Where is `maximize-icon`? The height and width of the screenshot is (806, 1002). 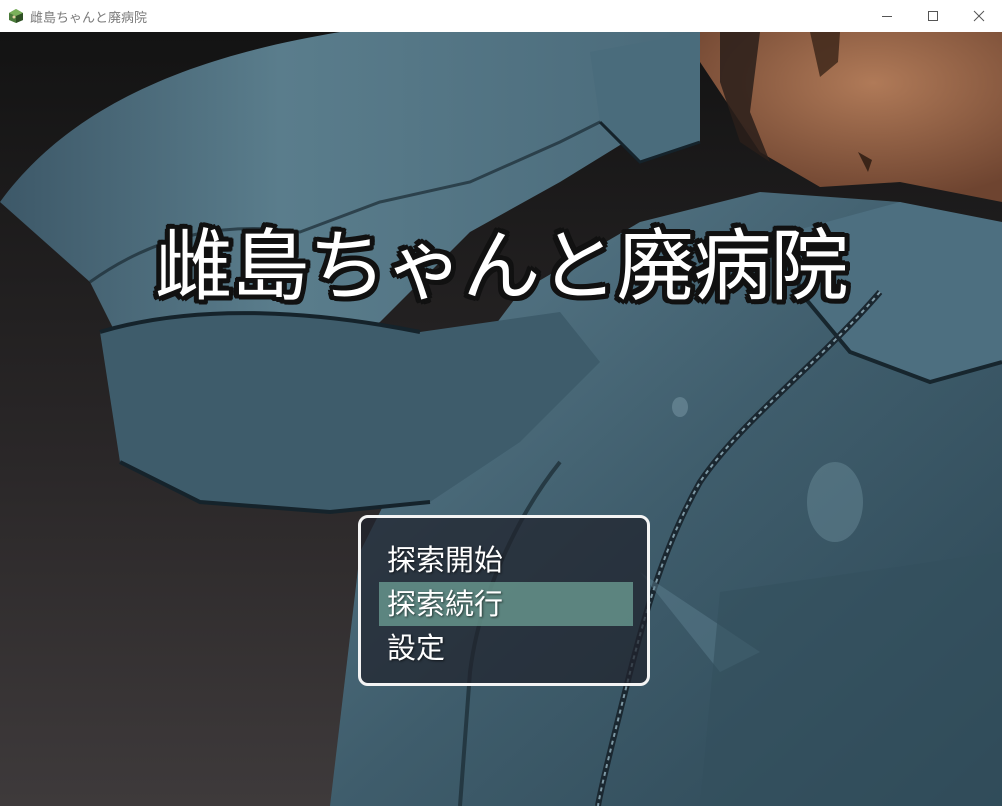
maximize-icon is located at coordinates (933, 16).